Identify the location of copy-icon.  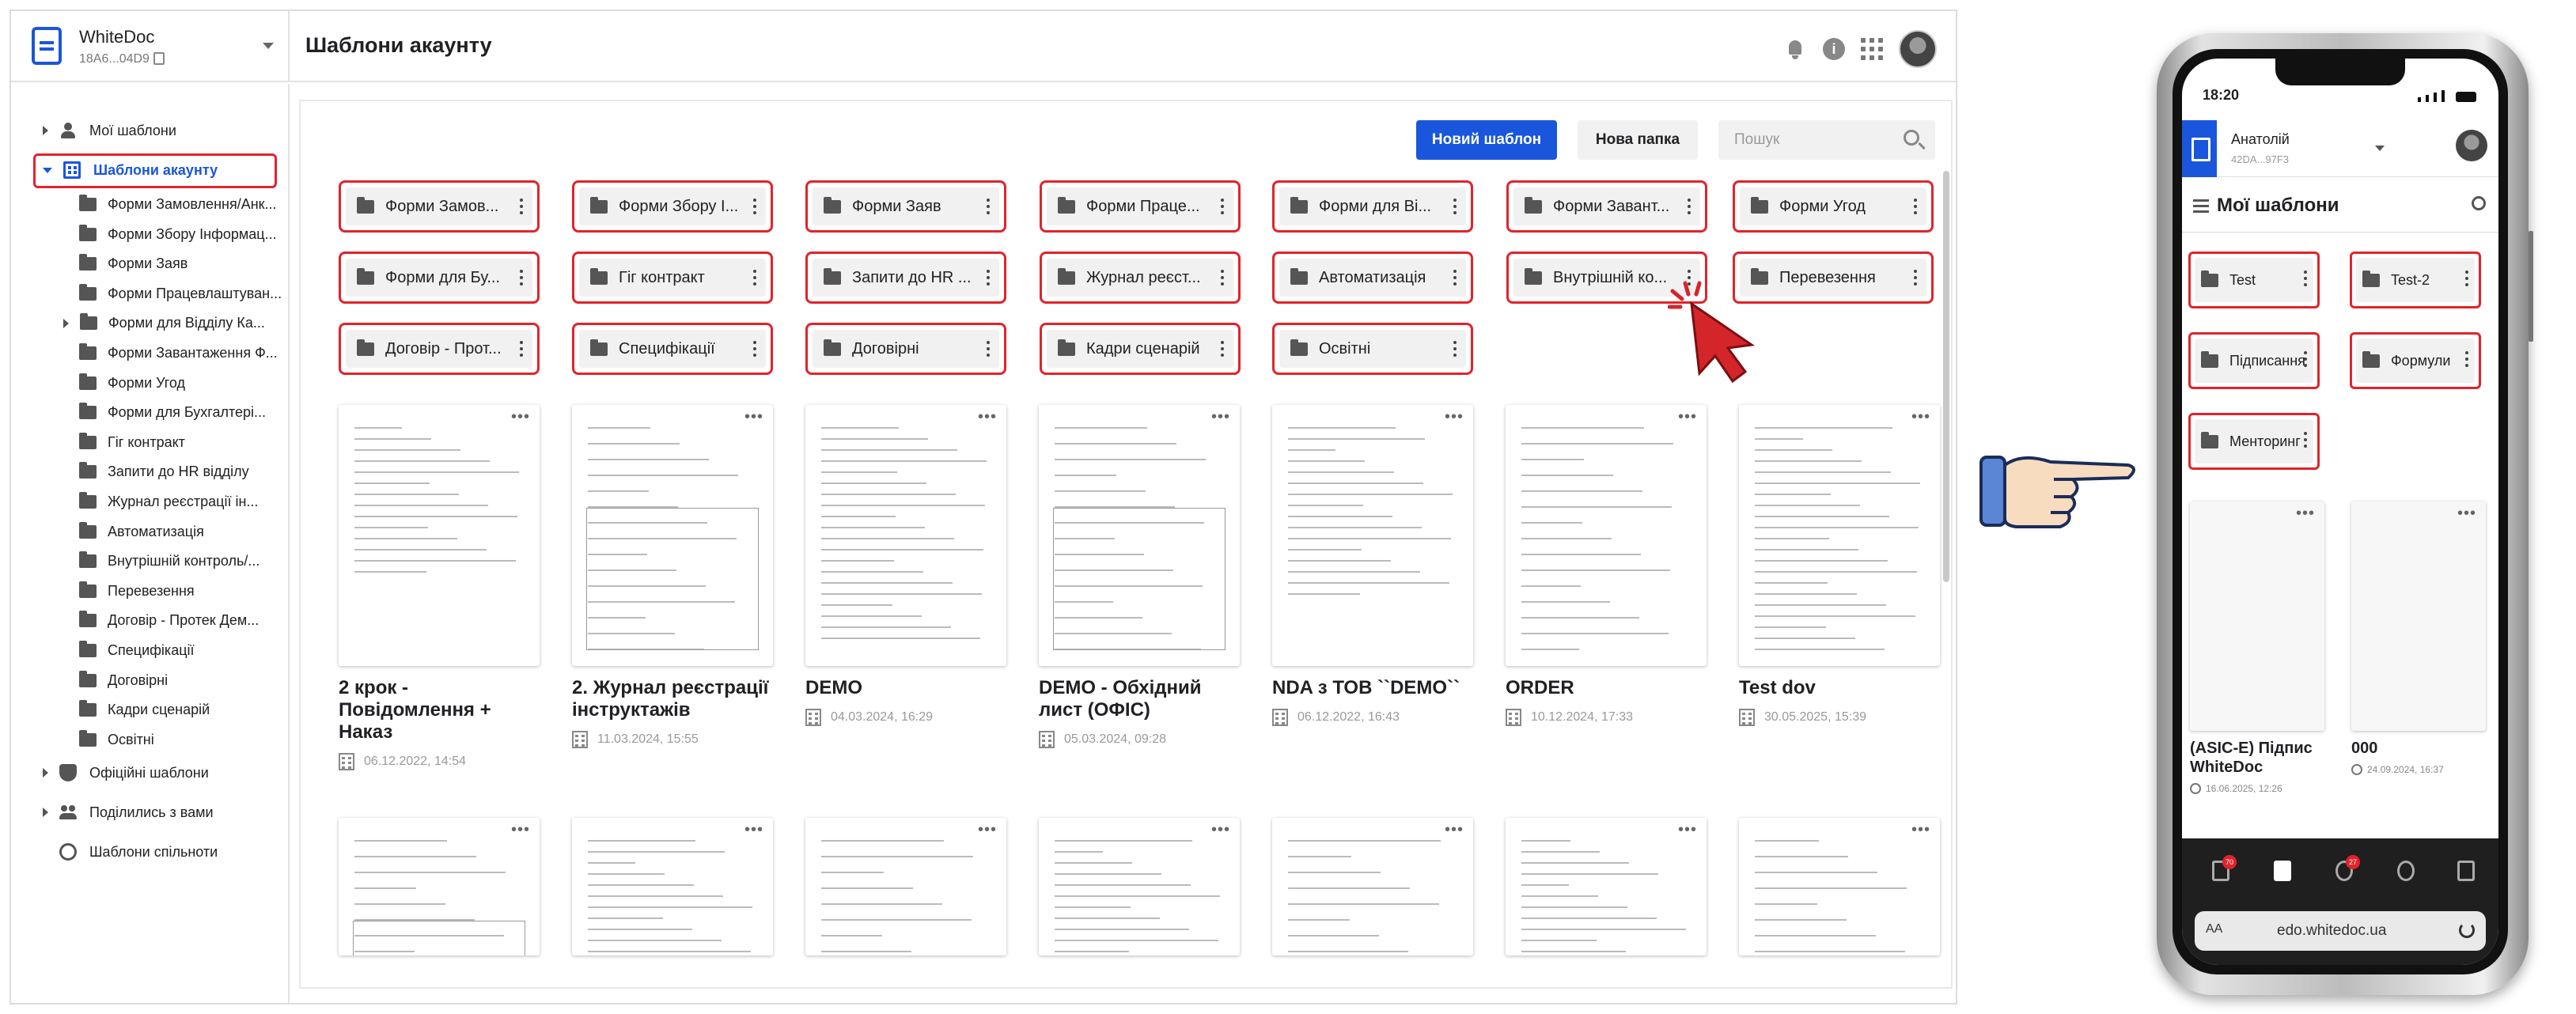
(159, 58).